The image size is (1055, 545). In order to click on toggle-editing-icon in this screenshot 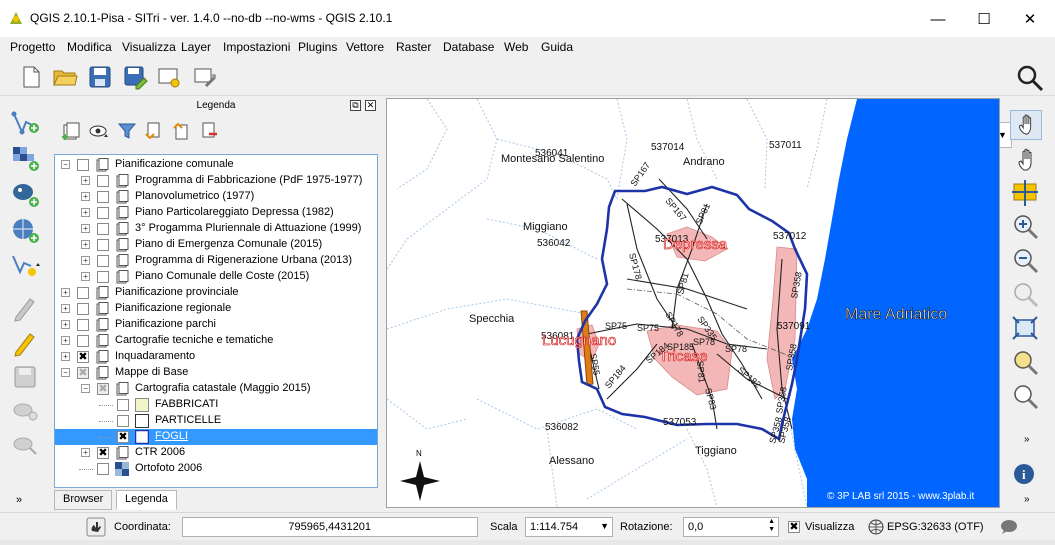, I will do `click(26, 308)`.